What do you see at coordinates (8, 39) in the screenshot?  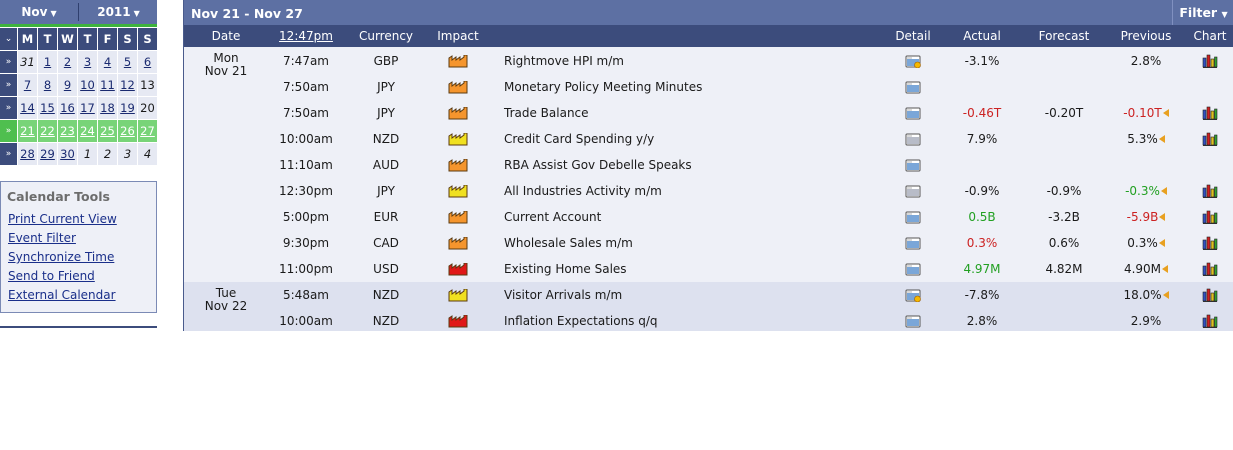 I see `collapse-icon: ⌄` at bounding box center [8, 39].